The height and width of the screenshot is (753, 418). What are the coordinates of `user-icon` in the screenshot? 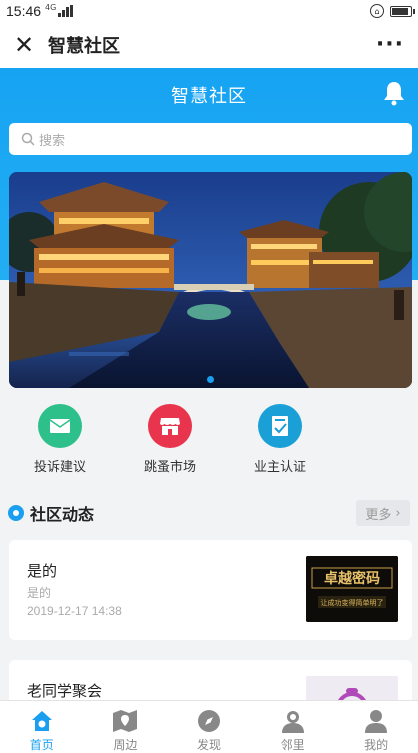 It's located at (376, 721).